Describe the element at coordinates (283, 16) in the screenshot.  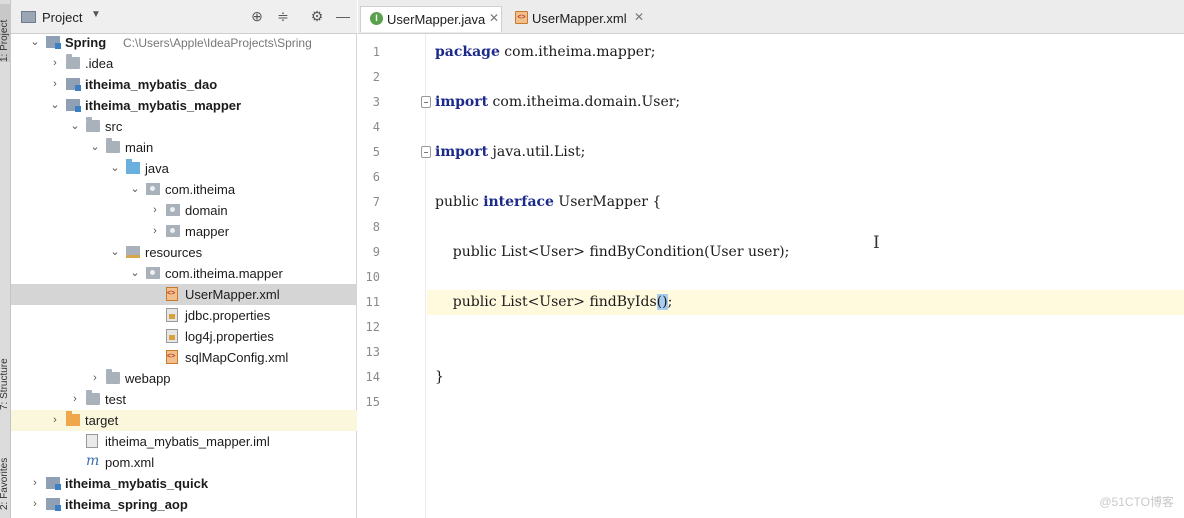
I see `collapse-all-icon: ≑` at that location.